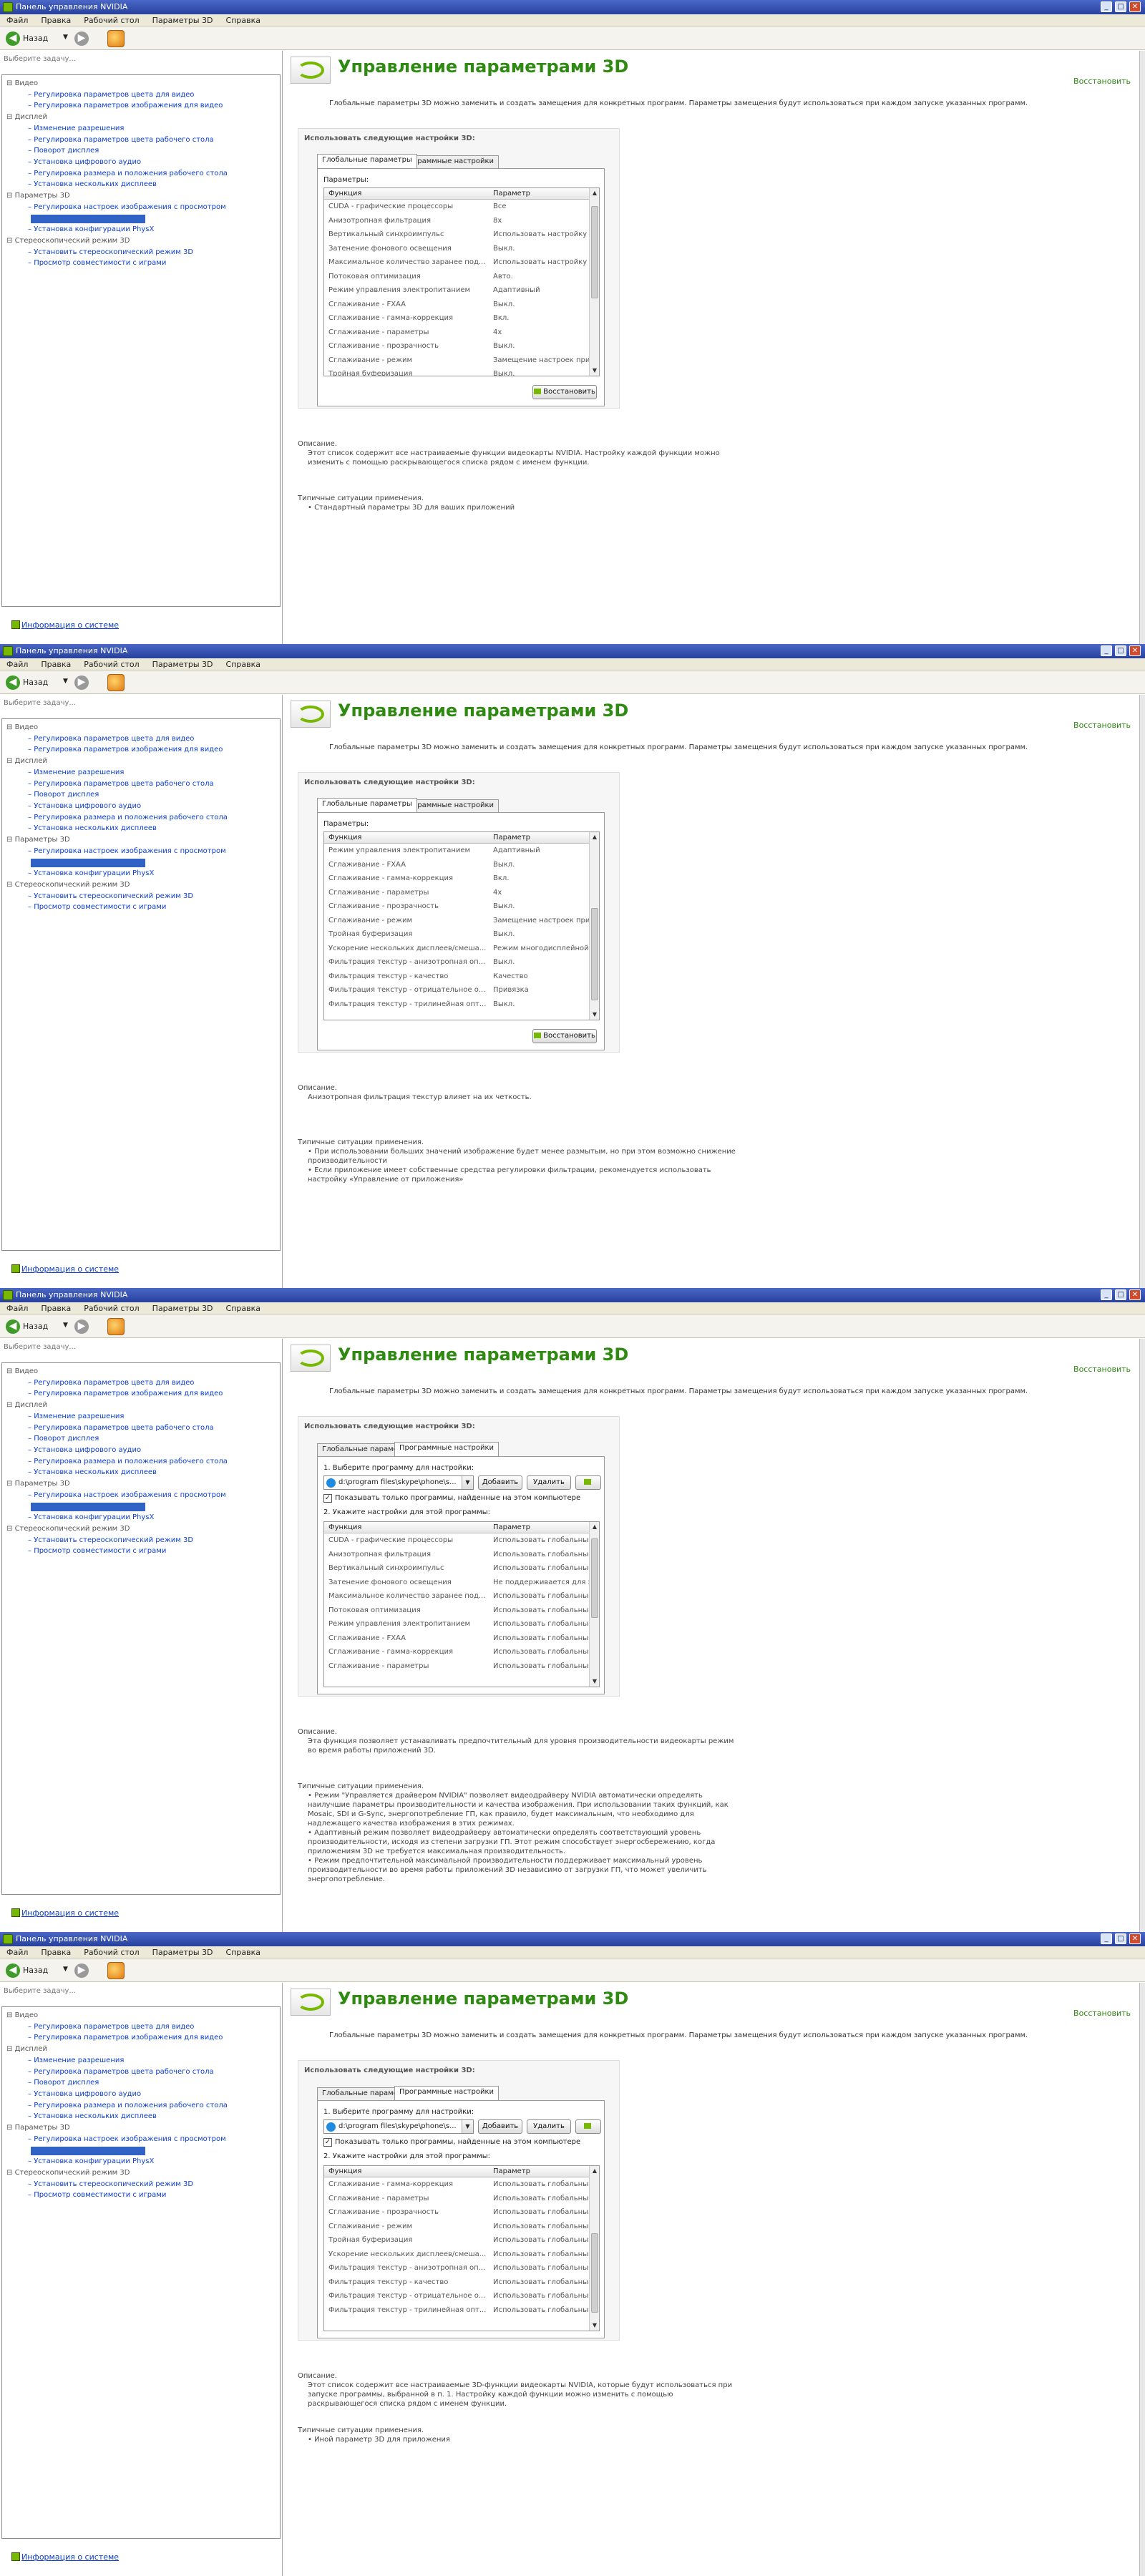 The height and width of the screenshot is (2576, 1145). What do you see at coordinates (367, 161) in the screenshot?
I see `tab-global-settings: Глобальные параметры` at bounding box center [367, 161].